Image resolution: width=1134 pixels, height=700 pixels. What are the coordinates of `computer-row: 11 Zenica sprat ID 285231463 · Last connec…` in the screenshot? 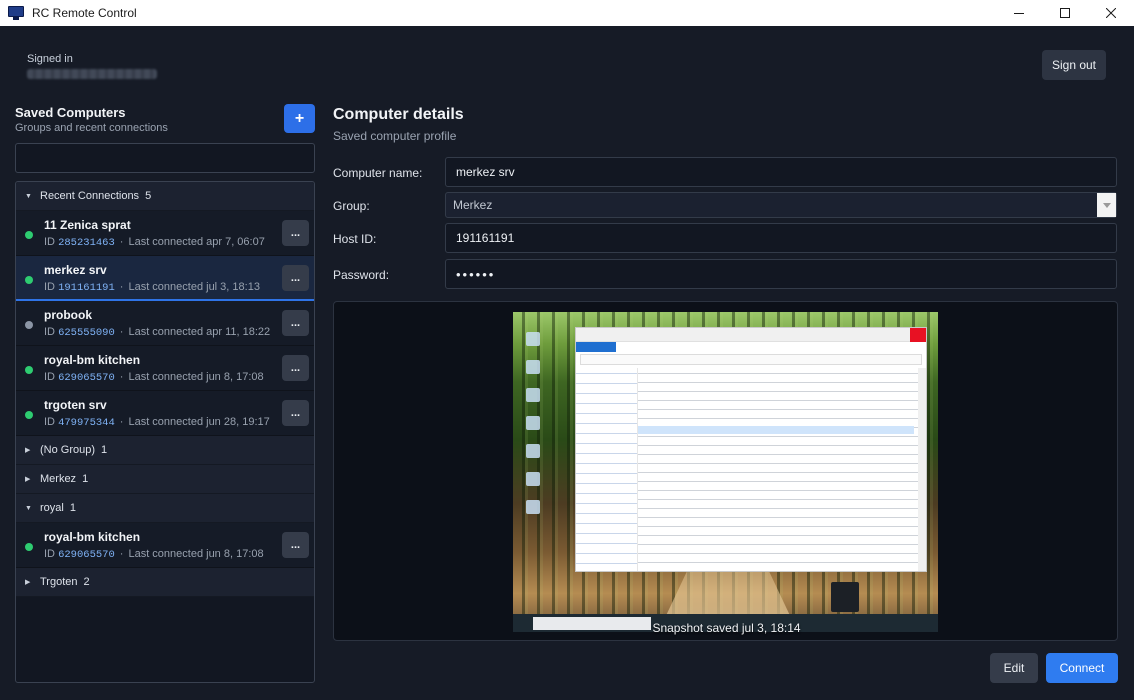 It's located at (165, 233).